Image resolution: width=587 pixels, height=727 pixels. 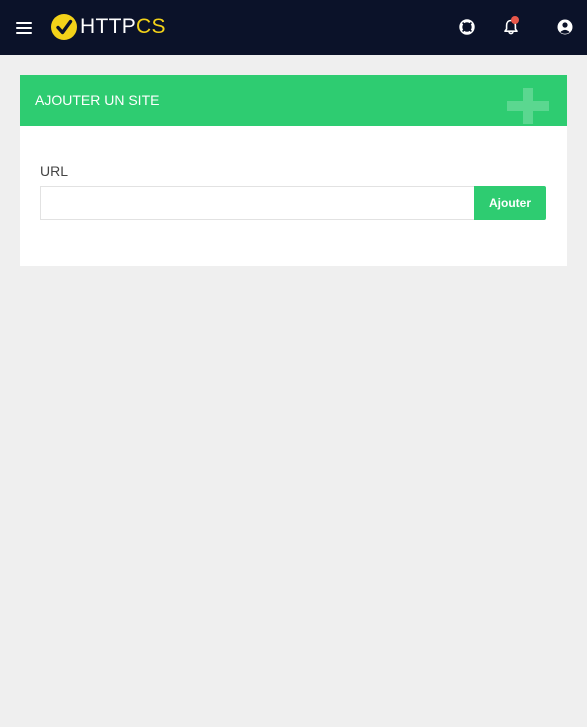 I want to click on card-header: AJOUTER UN SITE, so click(x=293, y=100).